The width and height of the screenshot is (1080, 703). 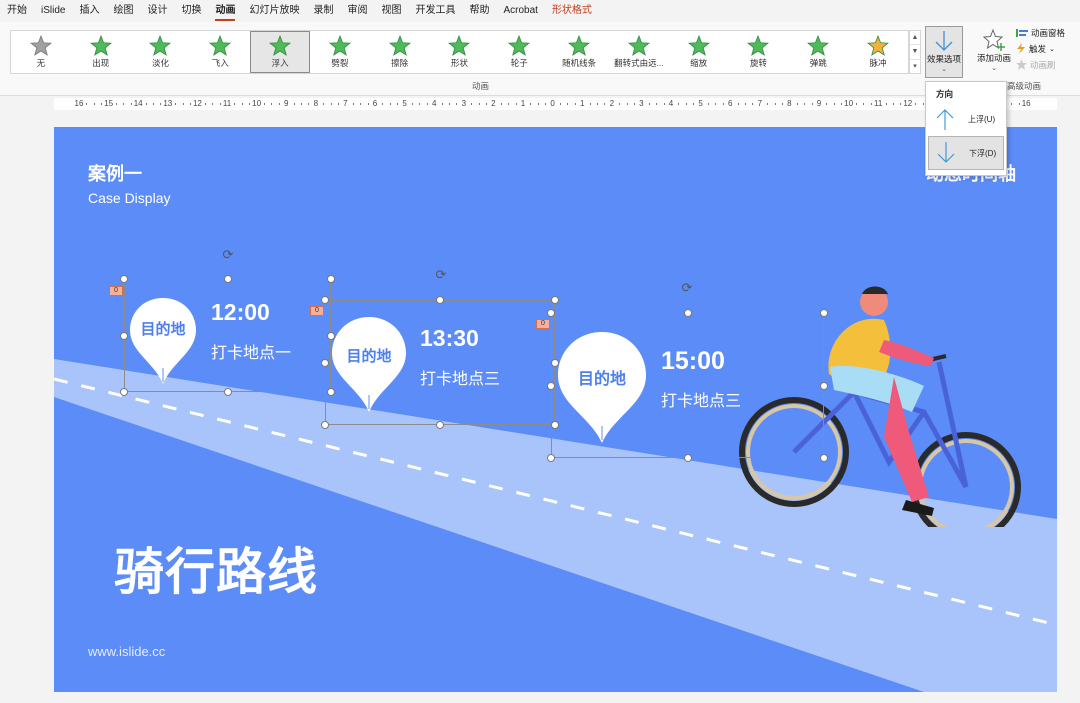 What do you see at coordinates (123, 11) in the screenshot?
I see `menu-draw: 绘图` at bounding box center [123, 11].